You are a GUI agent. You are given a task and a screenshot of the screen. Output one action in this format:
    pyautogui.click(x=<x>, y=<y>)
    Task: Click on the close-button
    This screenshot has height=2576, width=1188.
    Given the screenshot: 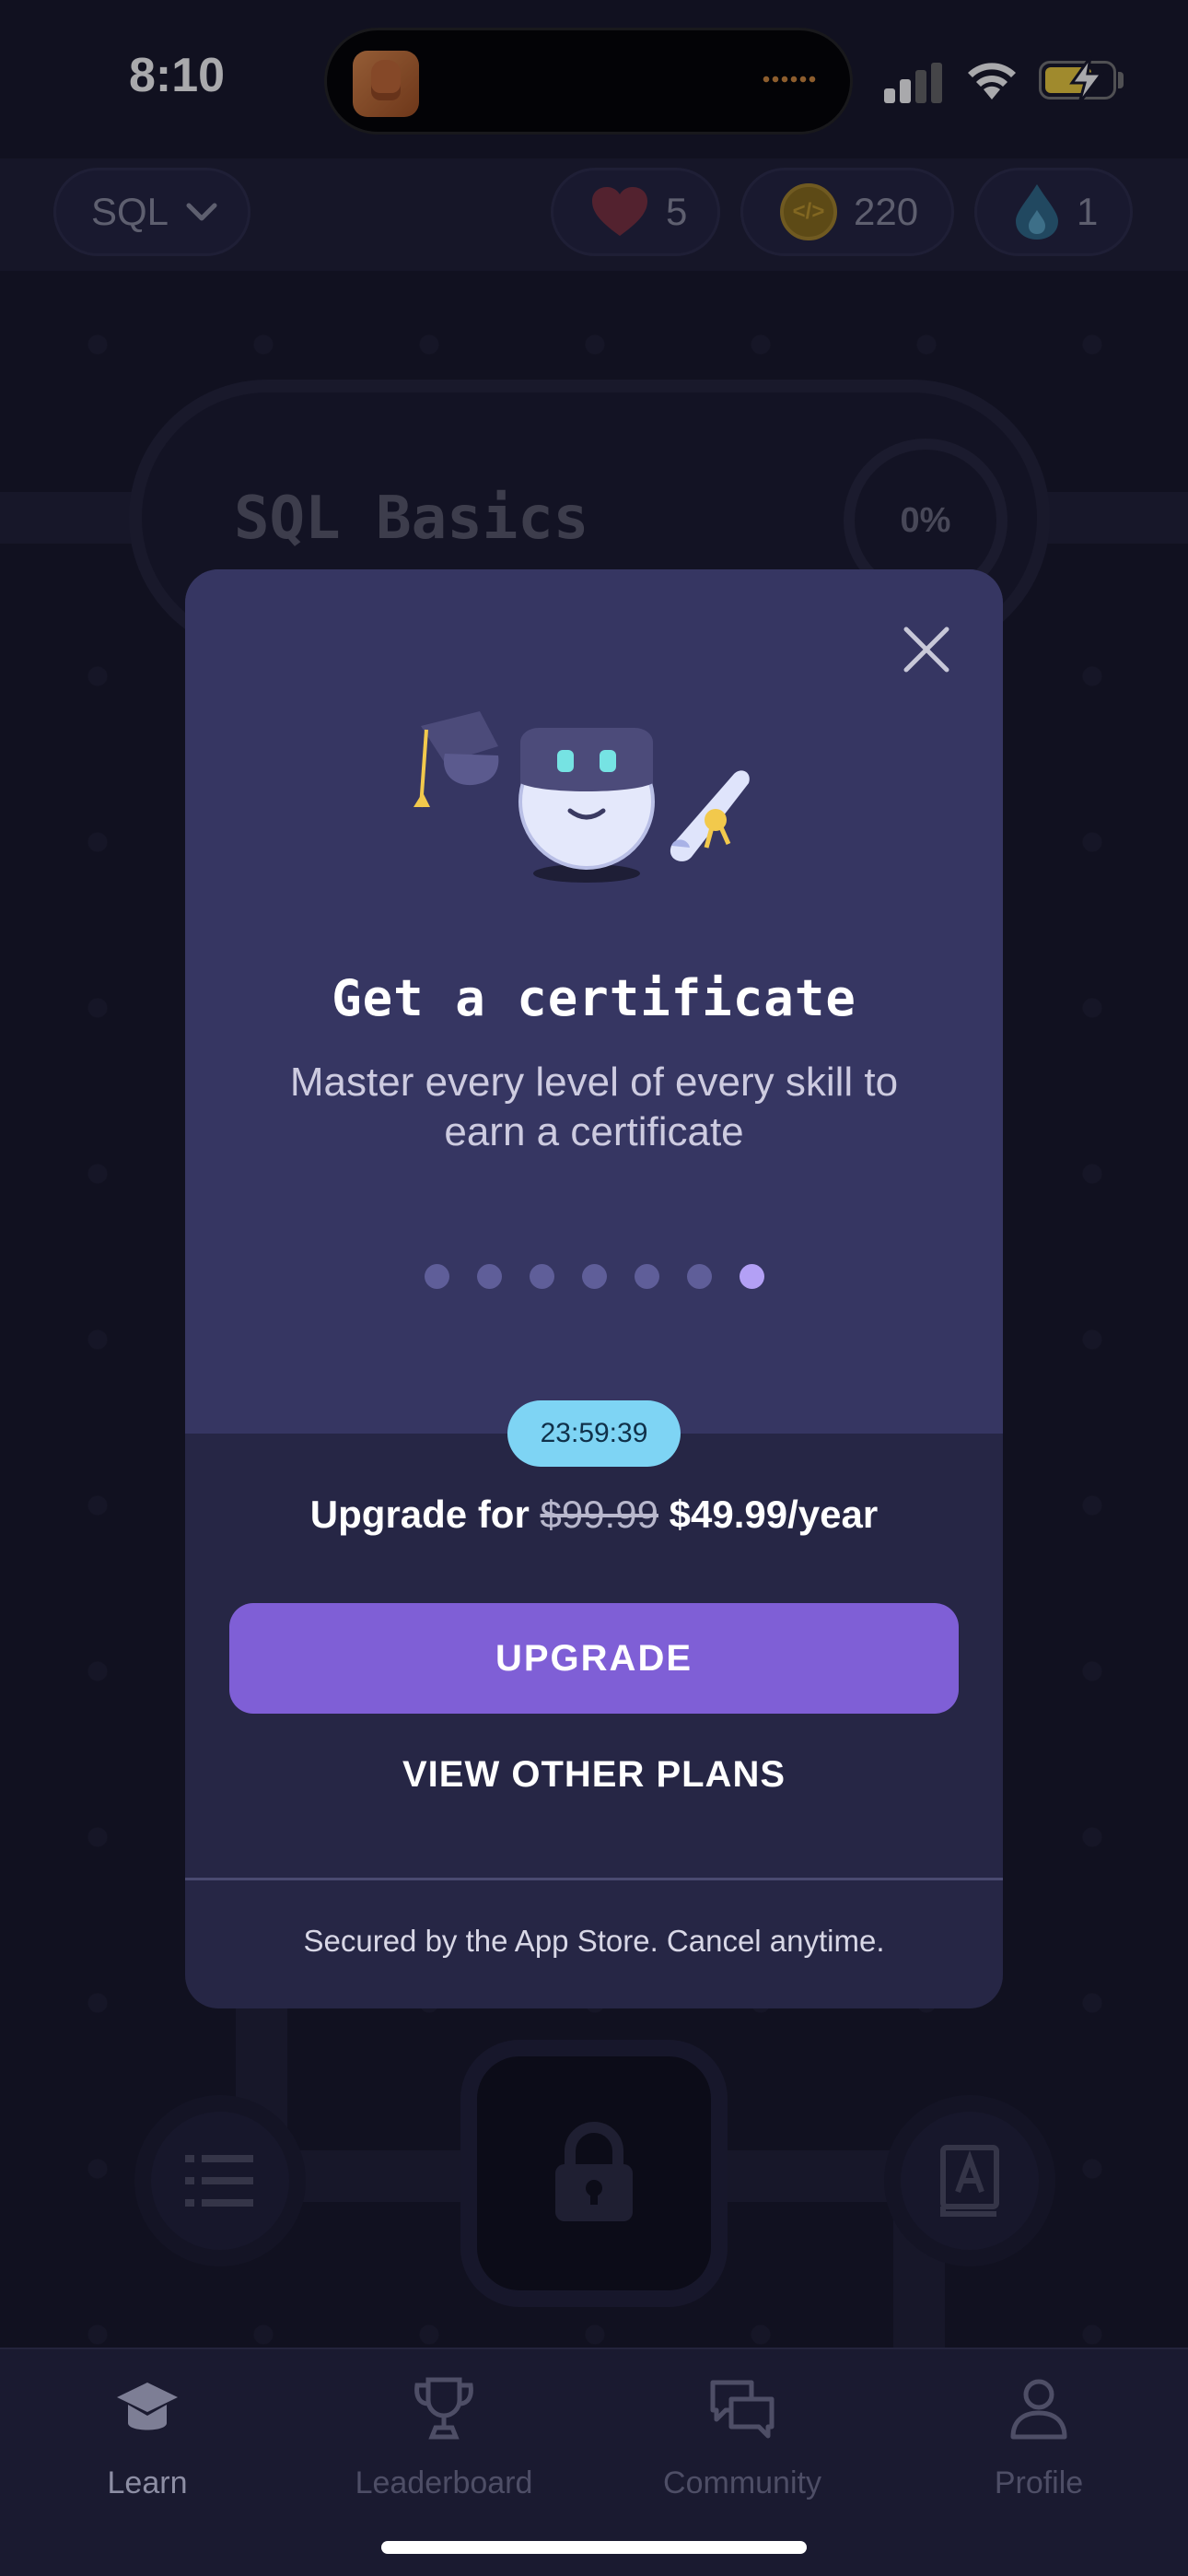 What is the action you would take?
    pyautogui.click(x=926, y=649)
    